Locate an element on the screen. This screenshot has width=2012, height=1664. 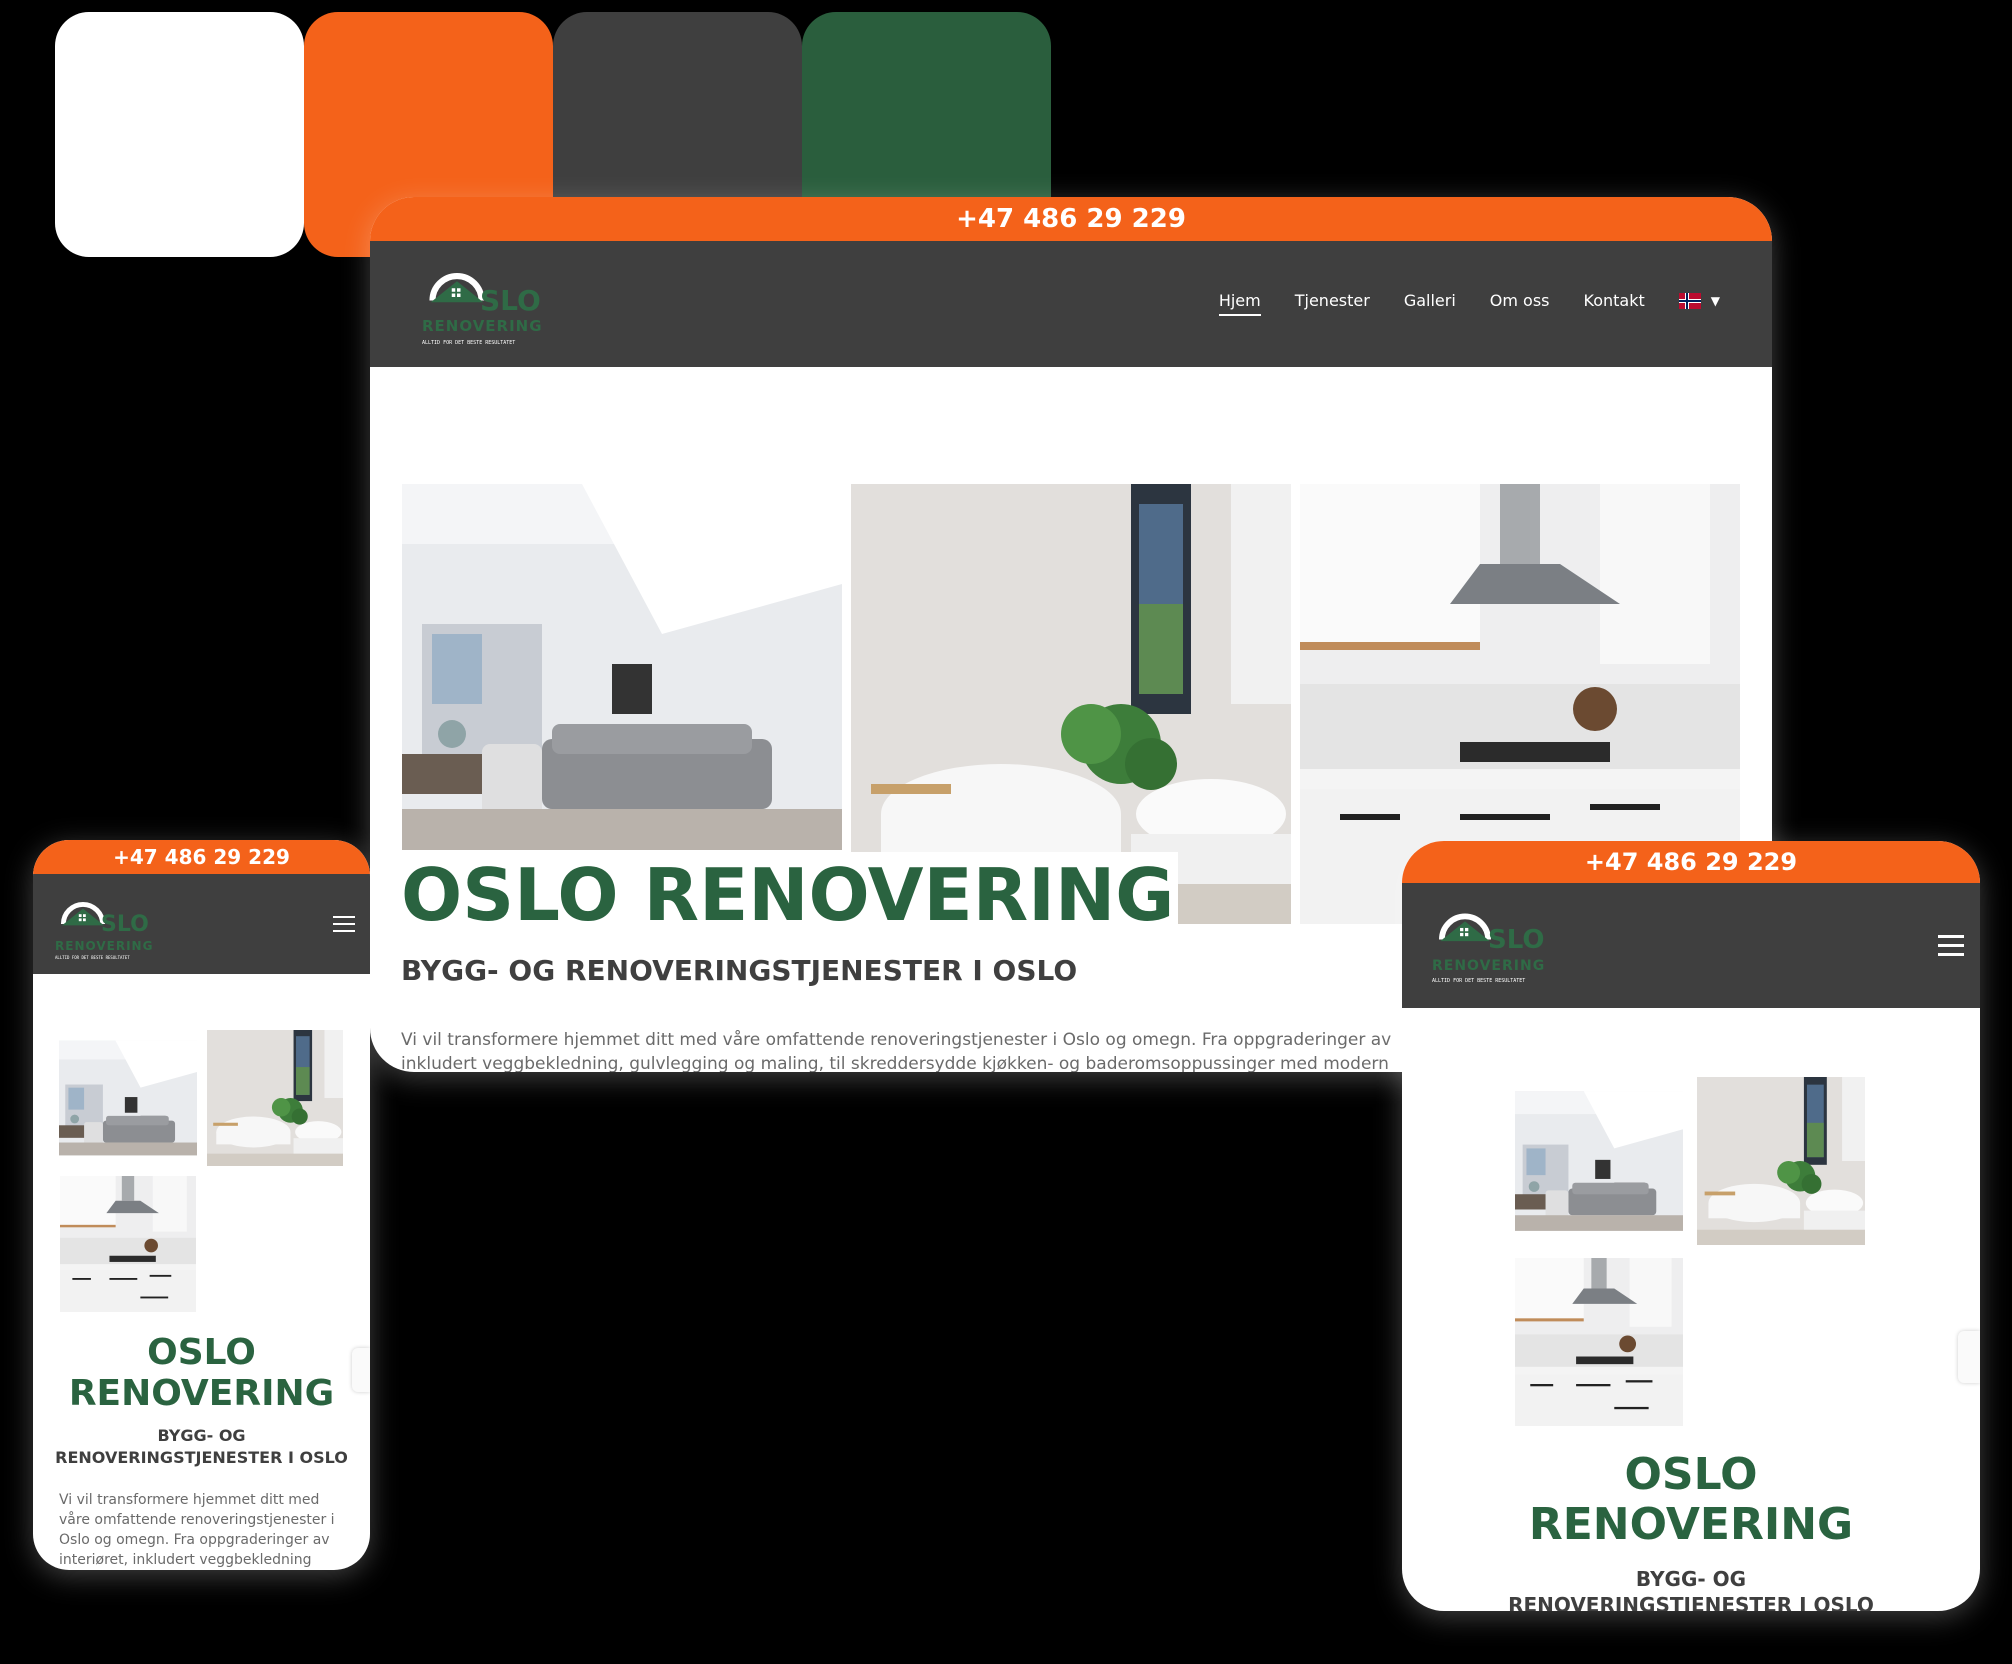
intro-paragraph-line3: Oslo og omegn. Fra oppgraderinger av is located at coordinates (194, 1540).